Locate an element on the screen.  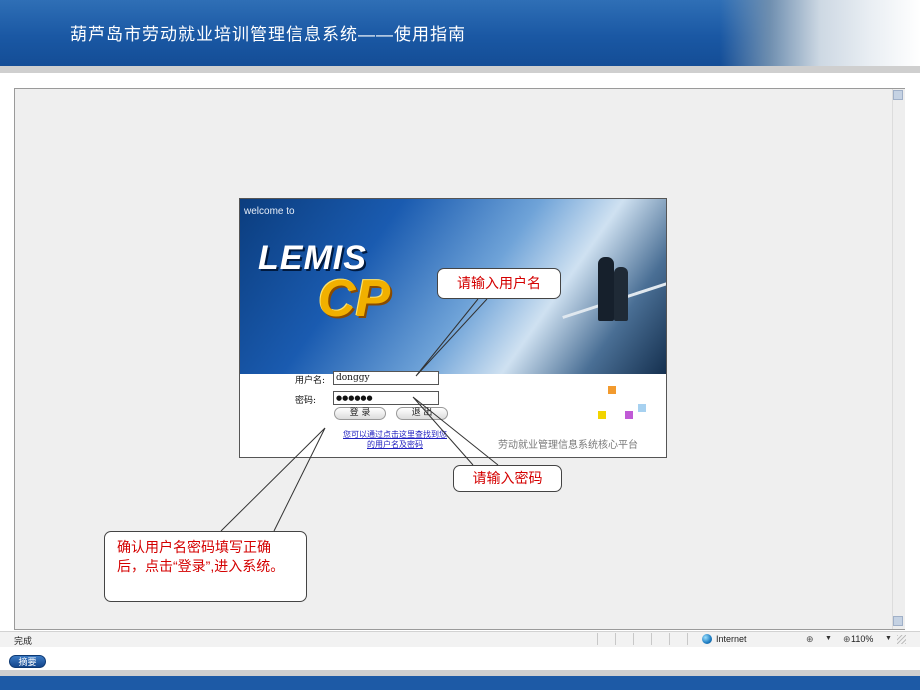
security-zone: Internet is located at coordinates (731, 639).